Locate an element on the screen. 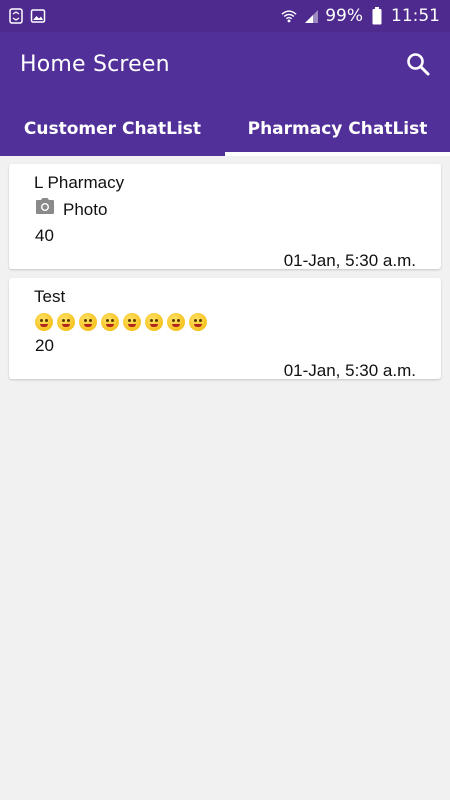 The image size is (450, 800). chat-list-item: Test 20 01-Jan, 5:30 a.m. is located at coordinates (225, 329).